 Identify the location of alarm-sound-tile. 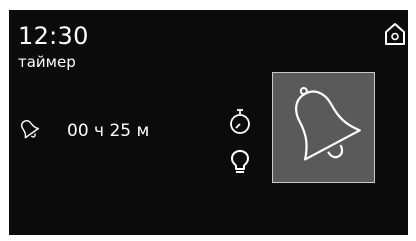
(323, 127).